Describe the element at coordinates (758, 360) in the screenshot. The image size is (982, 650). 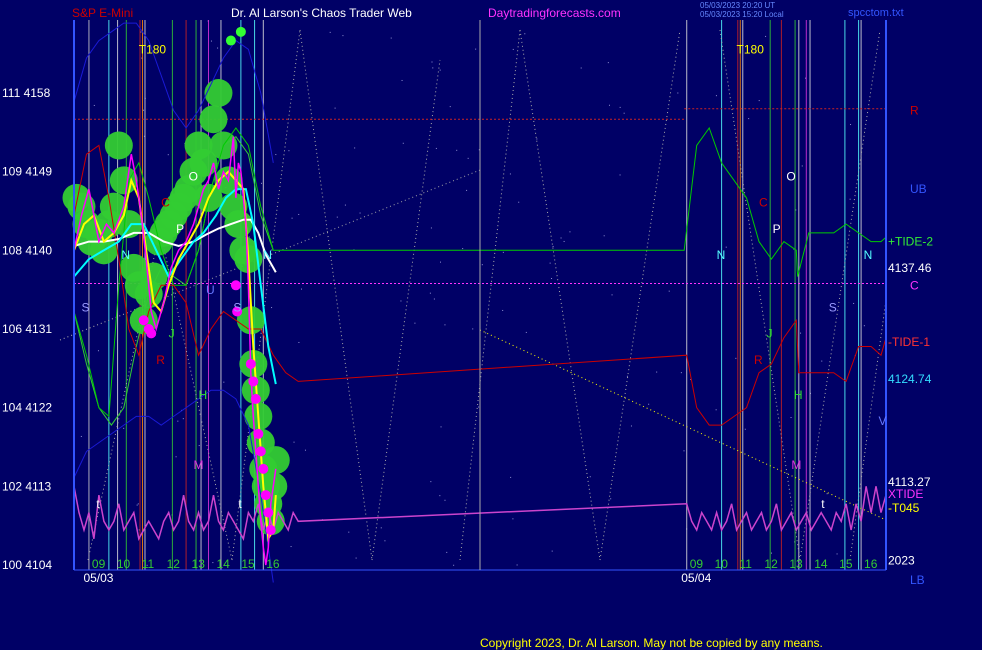
I see `chart-letter: R` at that location.